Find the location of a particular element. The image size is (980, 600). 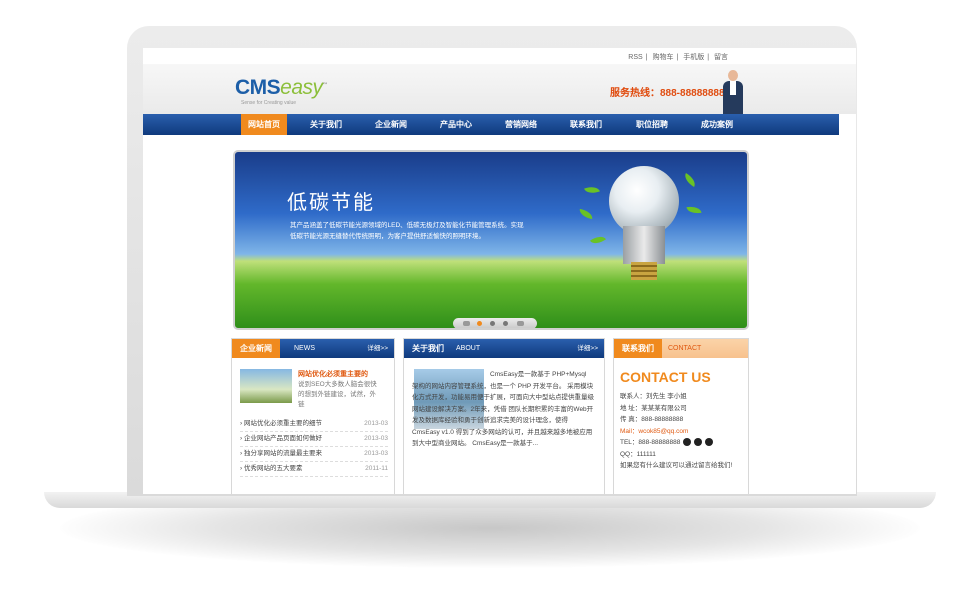

logo-slogan: Sense for Creating value is located at coordinates (269, 103).